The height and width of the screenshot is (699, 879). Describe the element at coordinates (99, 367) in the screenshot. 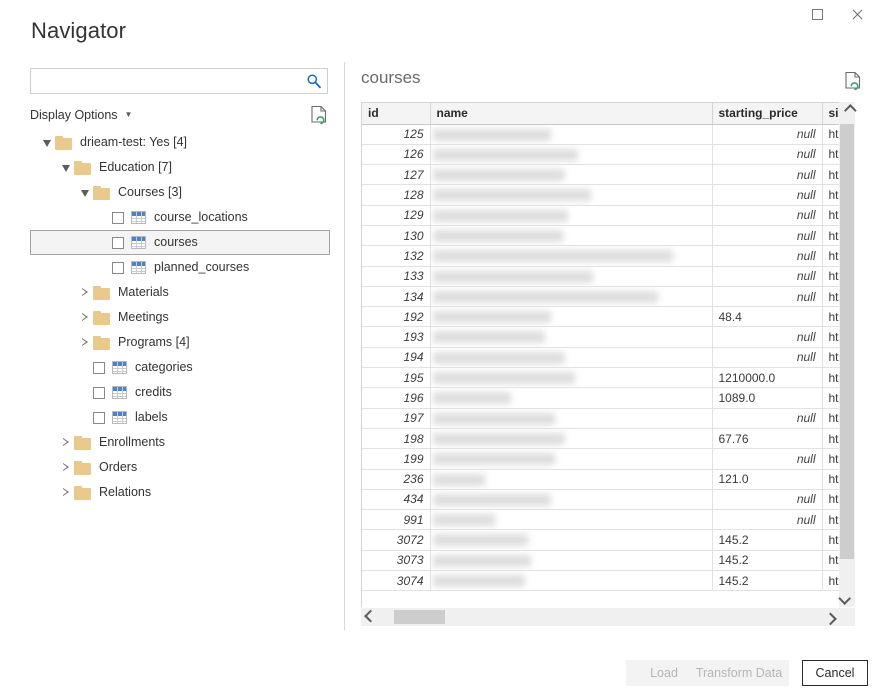

I see `checkbox-categories` at that location.